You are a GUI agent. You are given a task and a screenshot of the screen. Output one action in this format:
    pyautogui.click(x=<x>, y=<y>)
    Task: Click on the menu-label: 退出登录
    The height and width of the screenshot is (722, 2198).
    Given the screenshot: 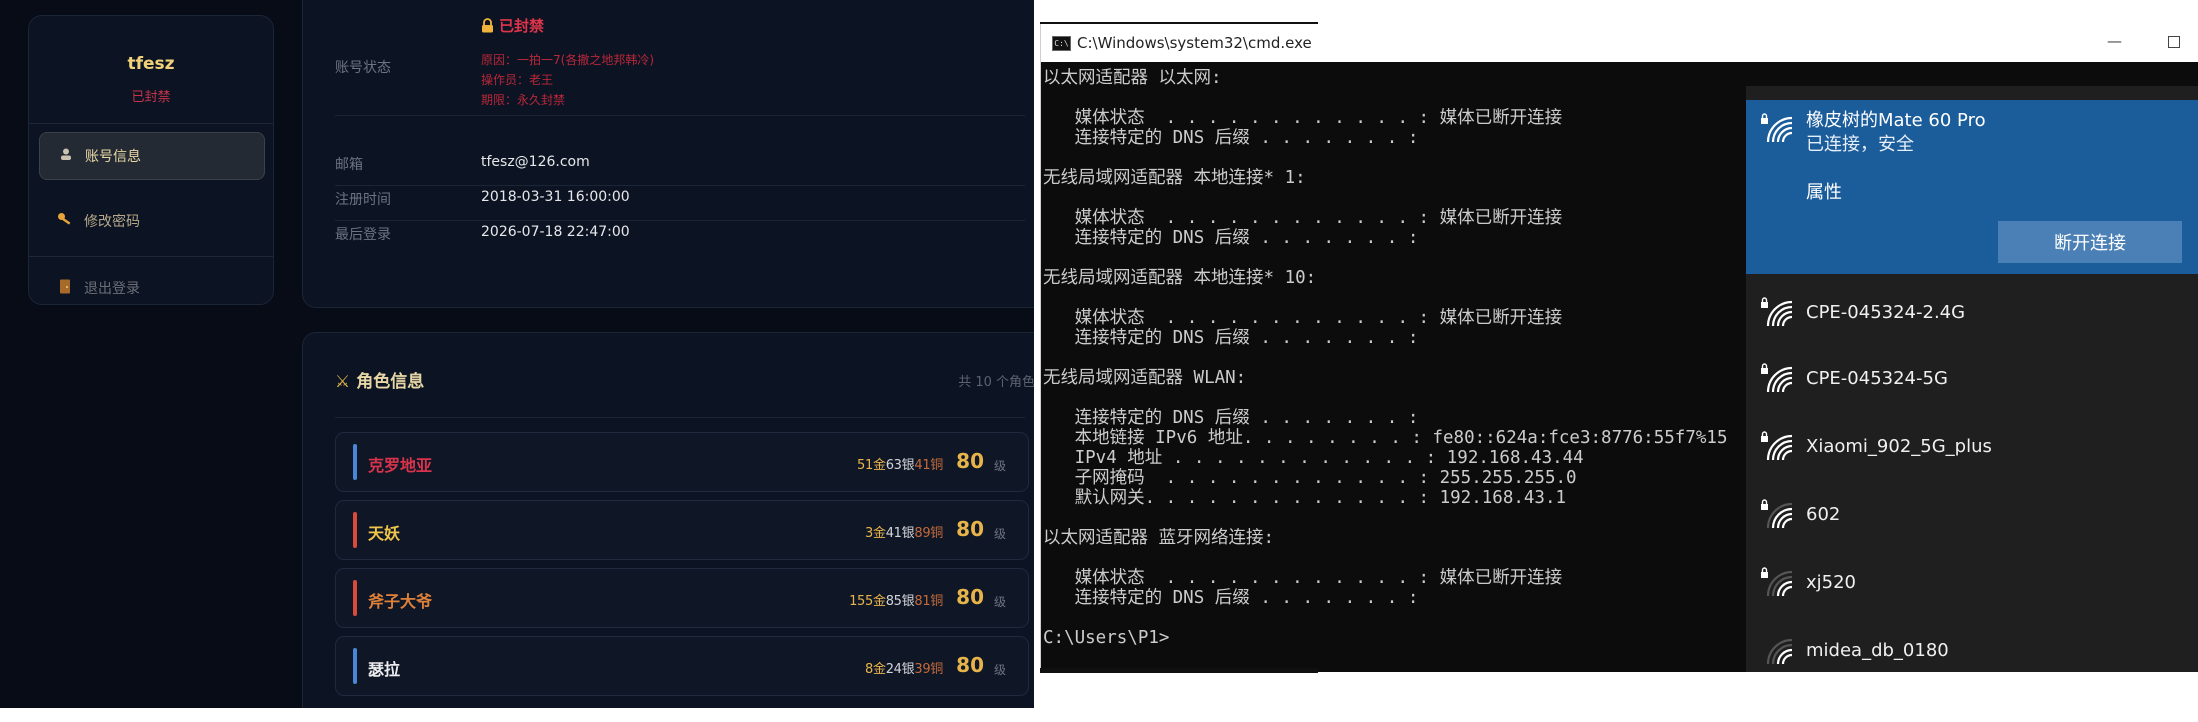 What is the action you would take?
    pyautogui.click(x=112, y=289)
    